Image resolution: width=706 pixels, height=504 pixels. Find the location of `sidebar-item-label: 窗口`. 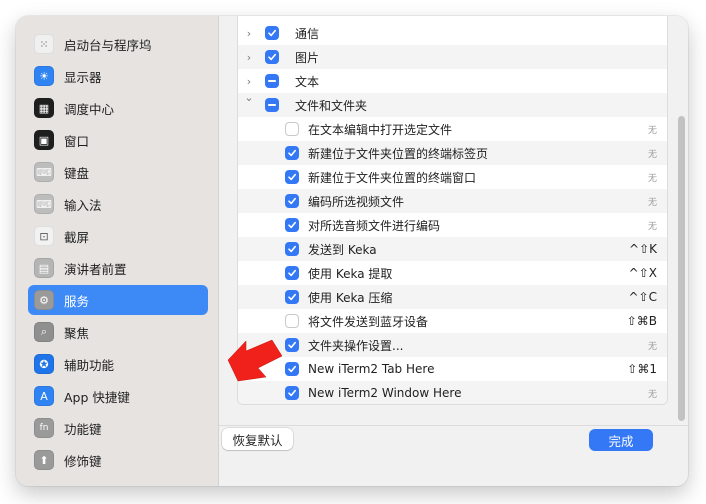

sidebar-item-label: 窗口 is located at coordinates (77, 141).